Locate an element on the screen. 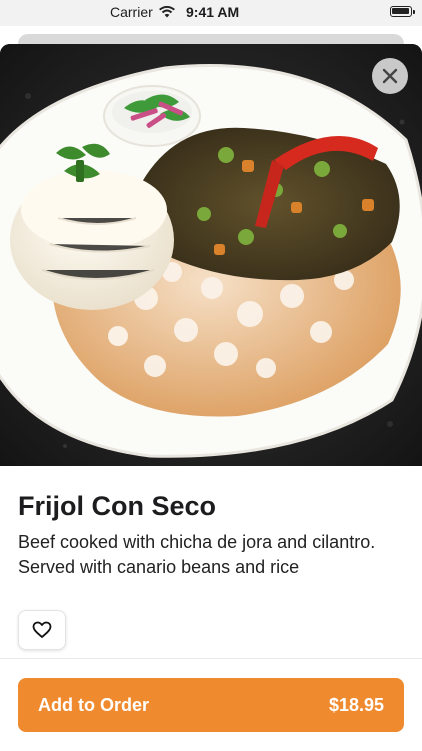 The width and height of the screenshot is (422, 751). add-to-order-button: Add to Order $18.95 is located at coordinates (211, 705).